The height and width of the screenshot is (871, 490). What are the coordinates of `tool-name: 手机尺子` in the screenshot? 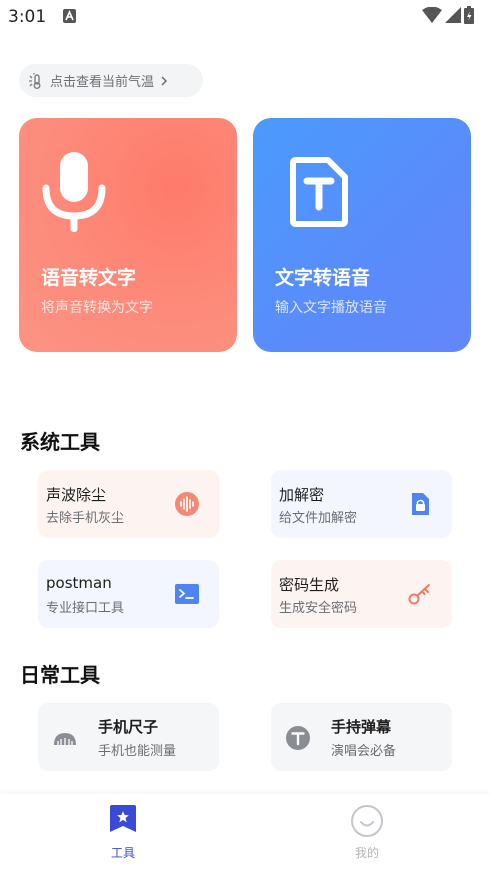 It's located at (128, 727).